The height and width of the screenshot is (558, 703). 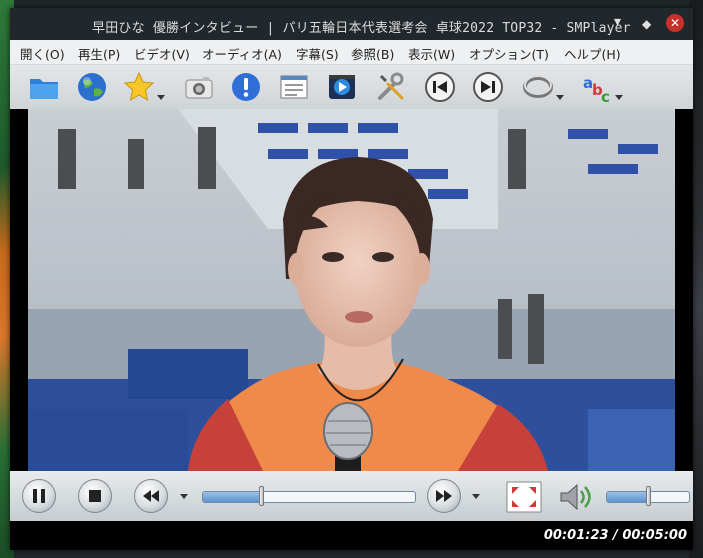 I want to click on seek-handle, so click(x=262, y=496).